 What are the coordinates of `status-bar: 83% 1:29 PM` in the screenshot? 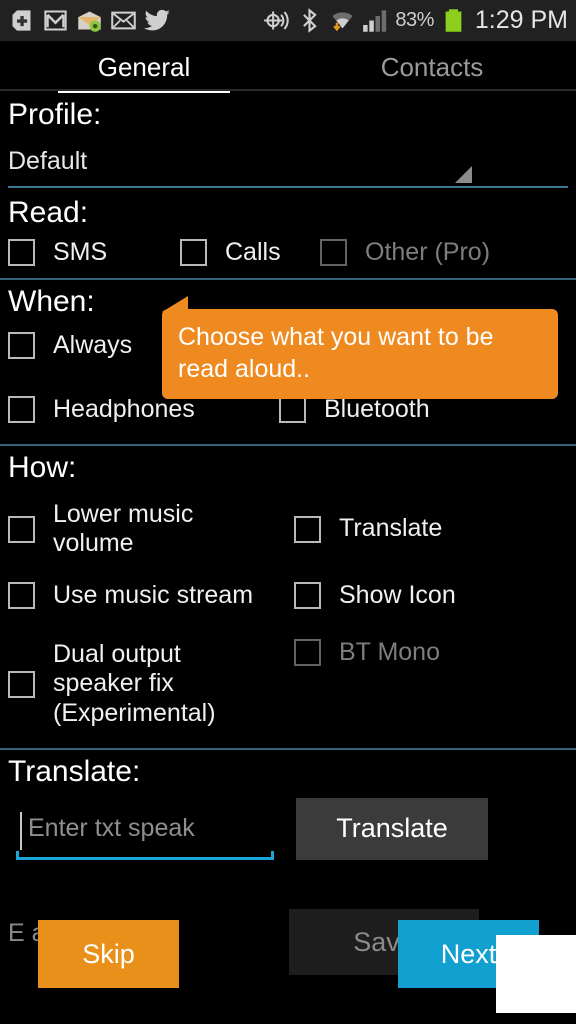 It's located at (288, 20).